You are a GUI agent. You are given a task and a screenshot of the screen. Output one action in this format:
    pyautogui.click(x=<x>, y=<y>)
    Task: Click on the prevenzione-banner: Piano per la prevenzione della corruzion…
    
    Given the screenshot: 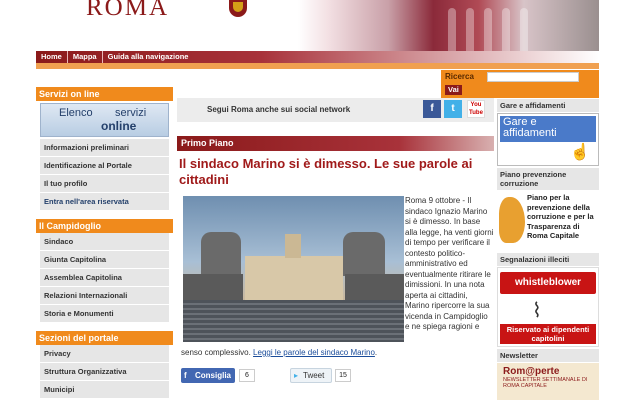 What is the action you would take?
    pyautogui.click(x=548, y=221)
    